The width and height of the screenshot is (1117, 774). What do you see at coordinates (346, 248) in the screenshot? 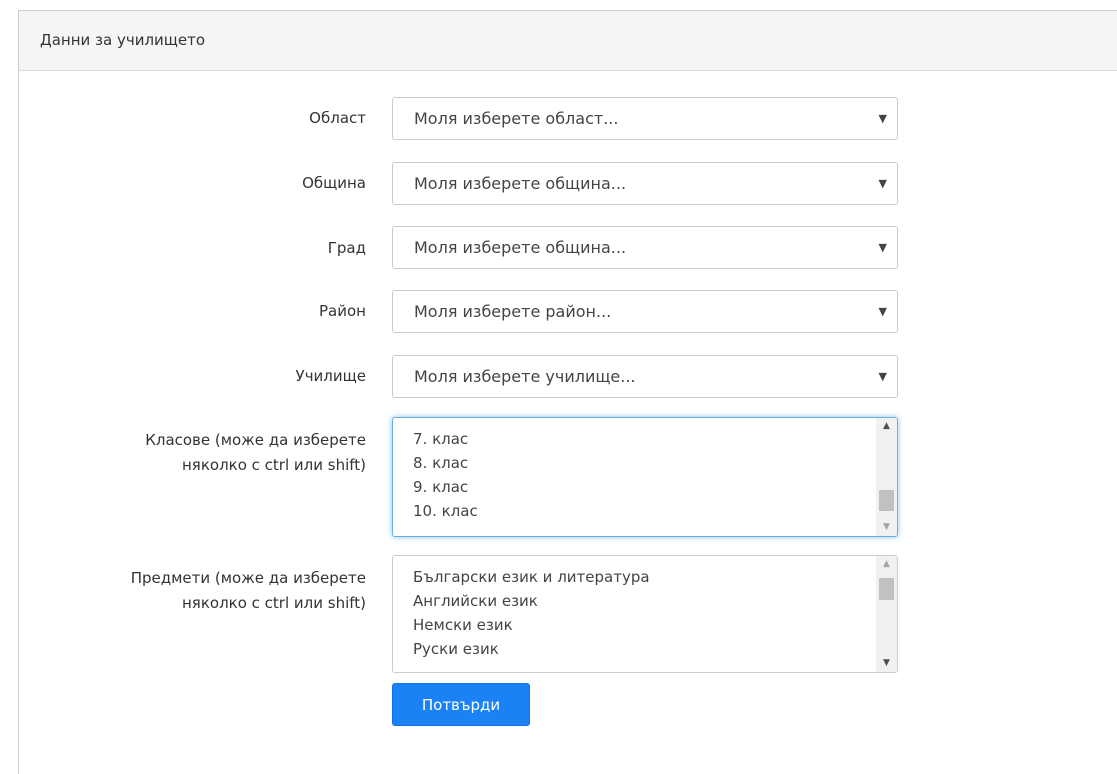
I see `label-grad: Град` at bounding box center [346, 248].